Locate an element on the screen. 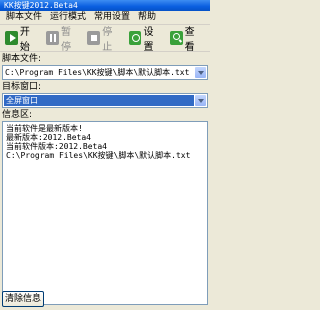 The image size is (320, 310). settings-label: 设置 is located at coordinates (148, 40).